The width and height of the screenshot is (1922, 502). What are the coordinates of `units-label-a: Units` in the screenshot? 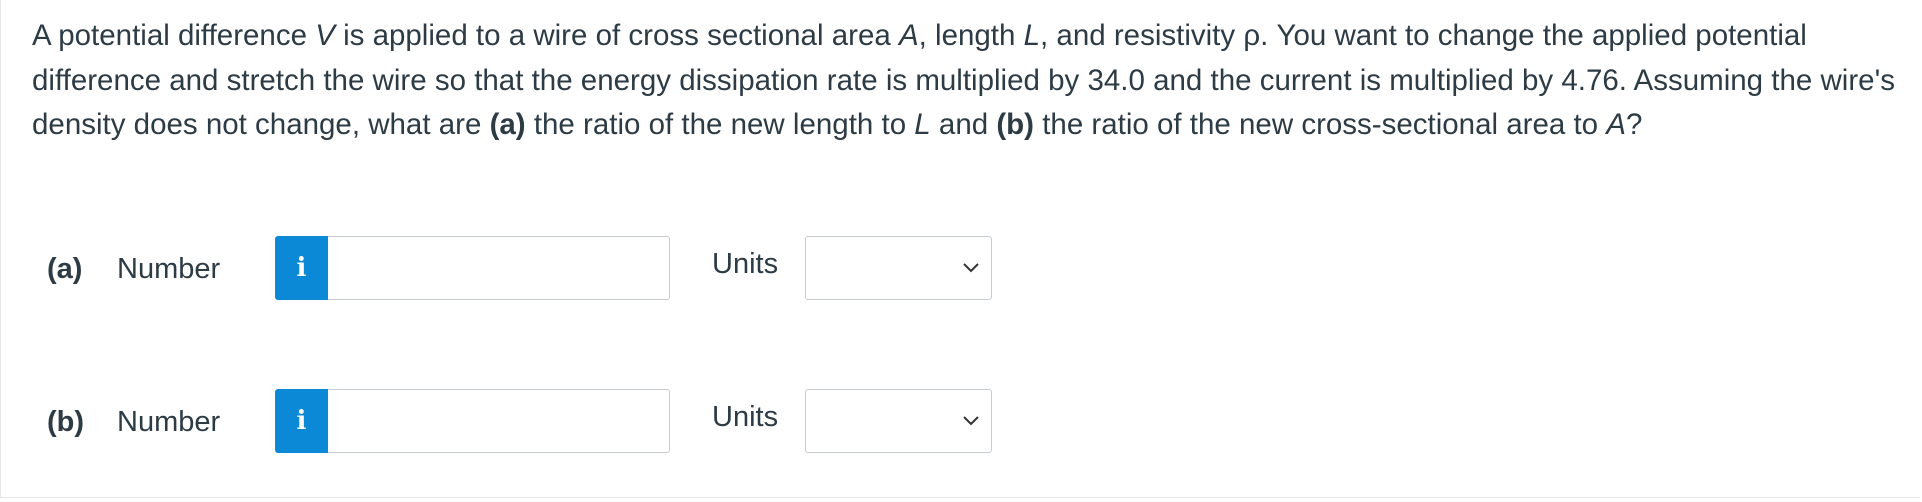 It's located at (745, 264).